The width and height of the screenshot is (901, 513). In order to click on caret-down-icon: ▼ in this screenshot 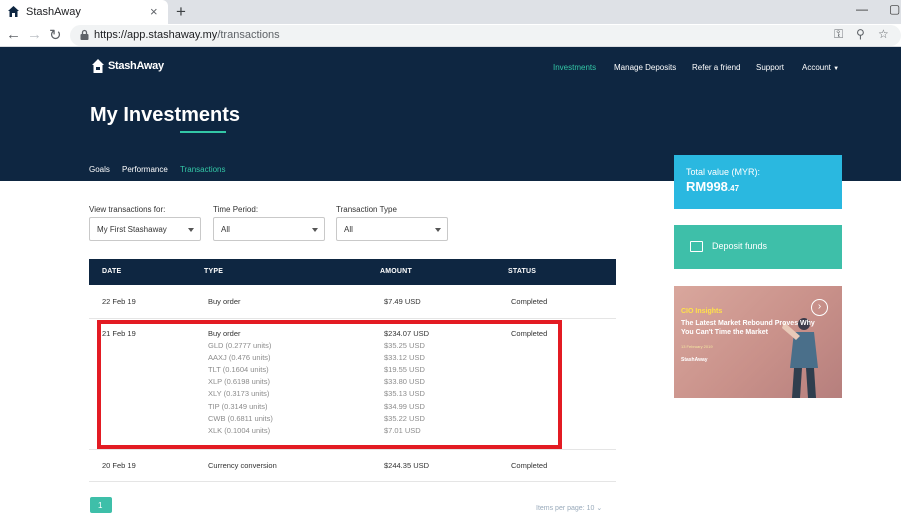, I will do `click(836, 69)`.